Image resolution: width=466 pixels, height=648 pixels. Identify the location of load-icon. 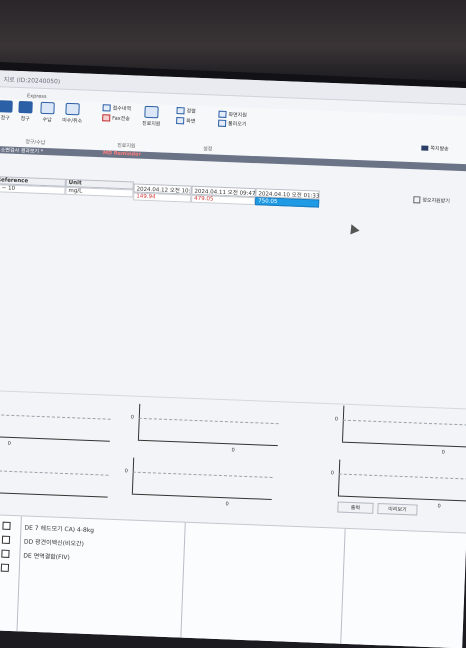
(222, 123).